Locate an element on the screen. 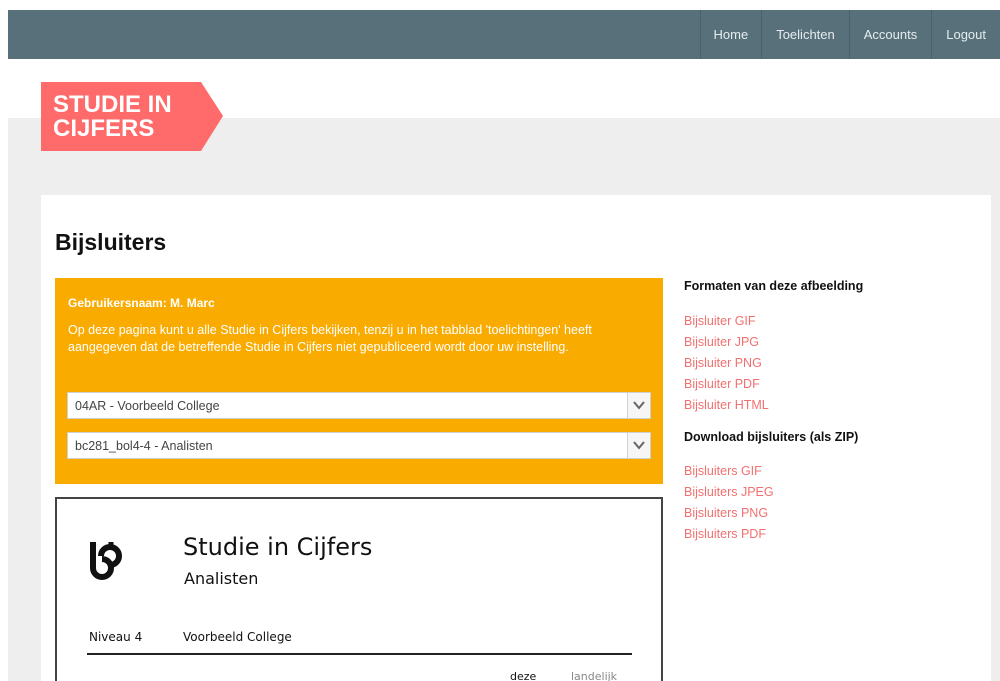 The height and width of the screenshot is (681, 1000). study-select-value: bc281_bol4-4 - Analisten is located at coordinates (144, 446).